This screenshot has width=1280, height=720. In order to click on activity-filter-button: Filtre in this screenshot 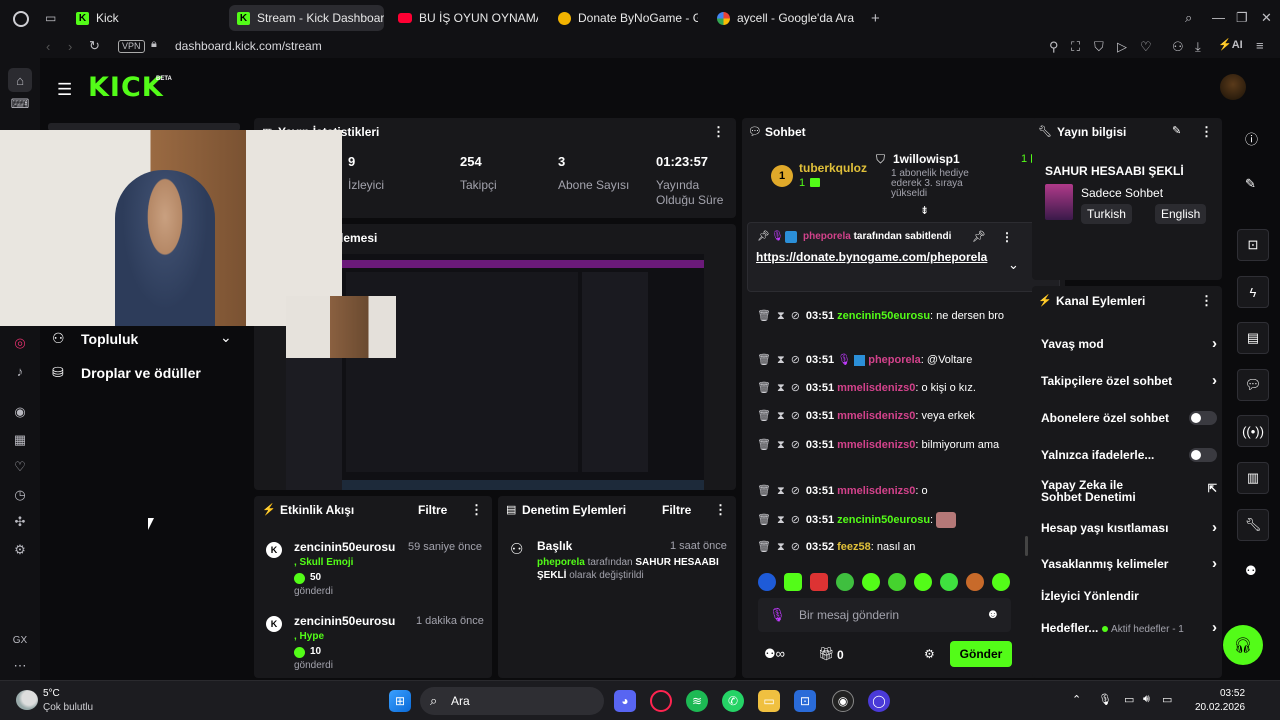, I will do `click(432, 510)`.